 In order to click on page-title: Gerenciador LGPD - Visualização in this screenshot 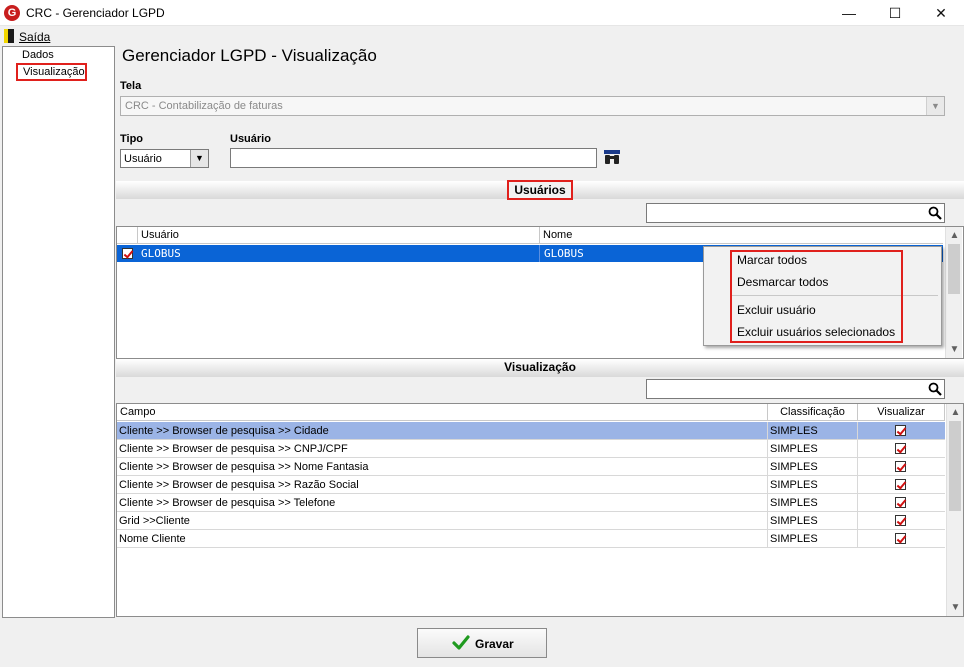, I will do `click(249, 55)`.